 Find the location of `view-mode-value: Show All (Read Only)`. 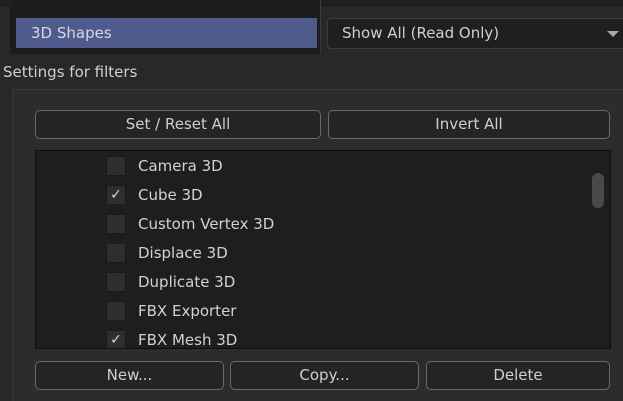

view-mode-value: Show All (Read Only) is located at coordinates (421, 33).